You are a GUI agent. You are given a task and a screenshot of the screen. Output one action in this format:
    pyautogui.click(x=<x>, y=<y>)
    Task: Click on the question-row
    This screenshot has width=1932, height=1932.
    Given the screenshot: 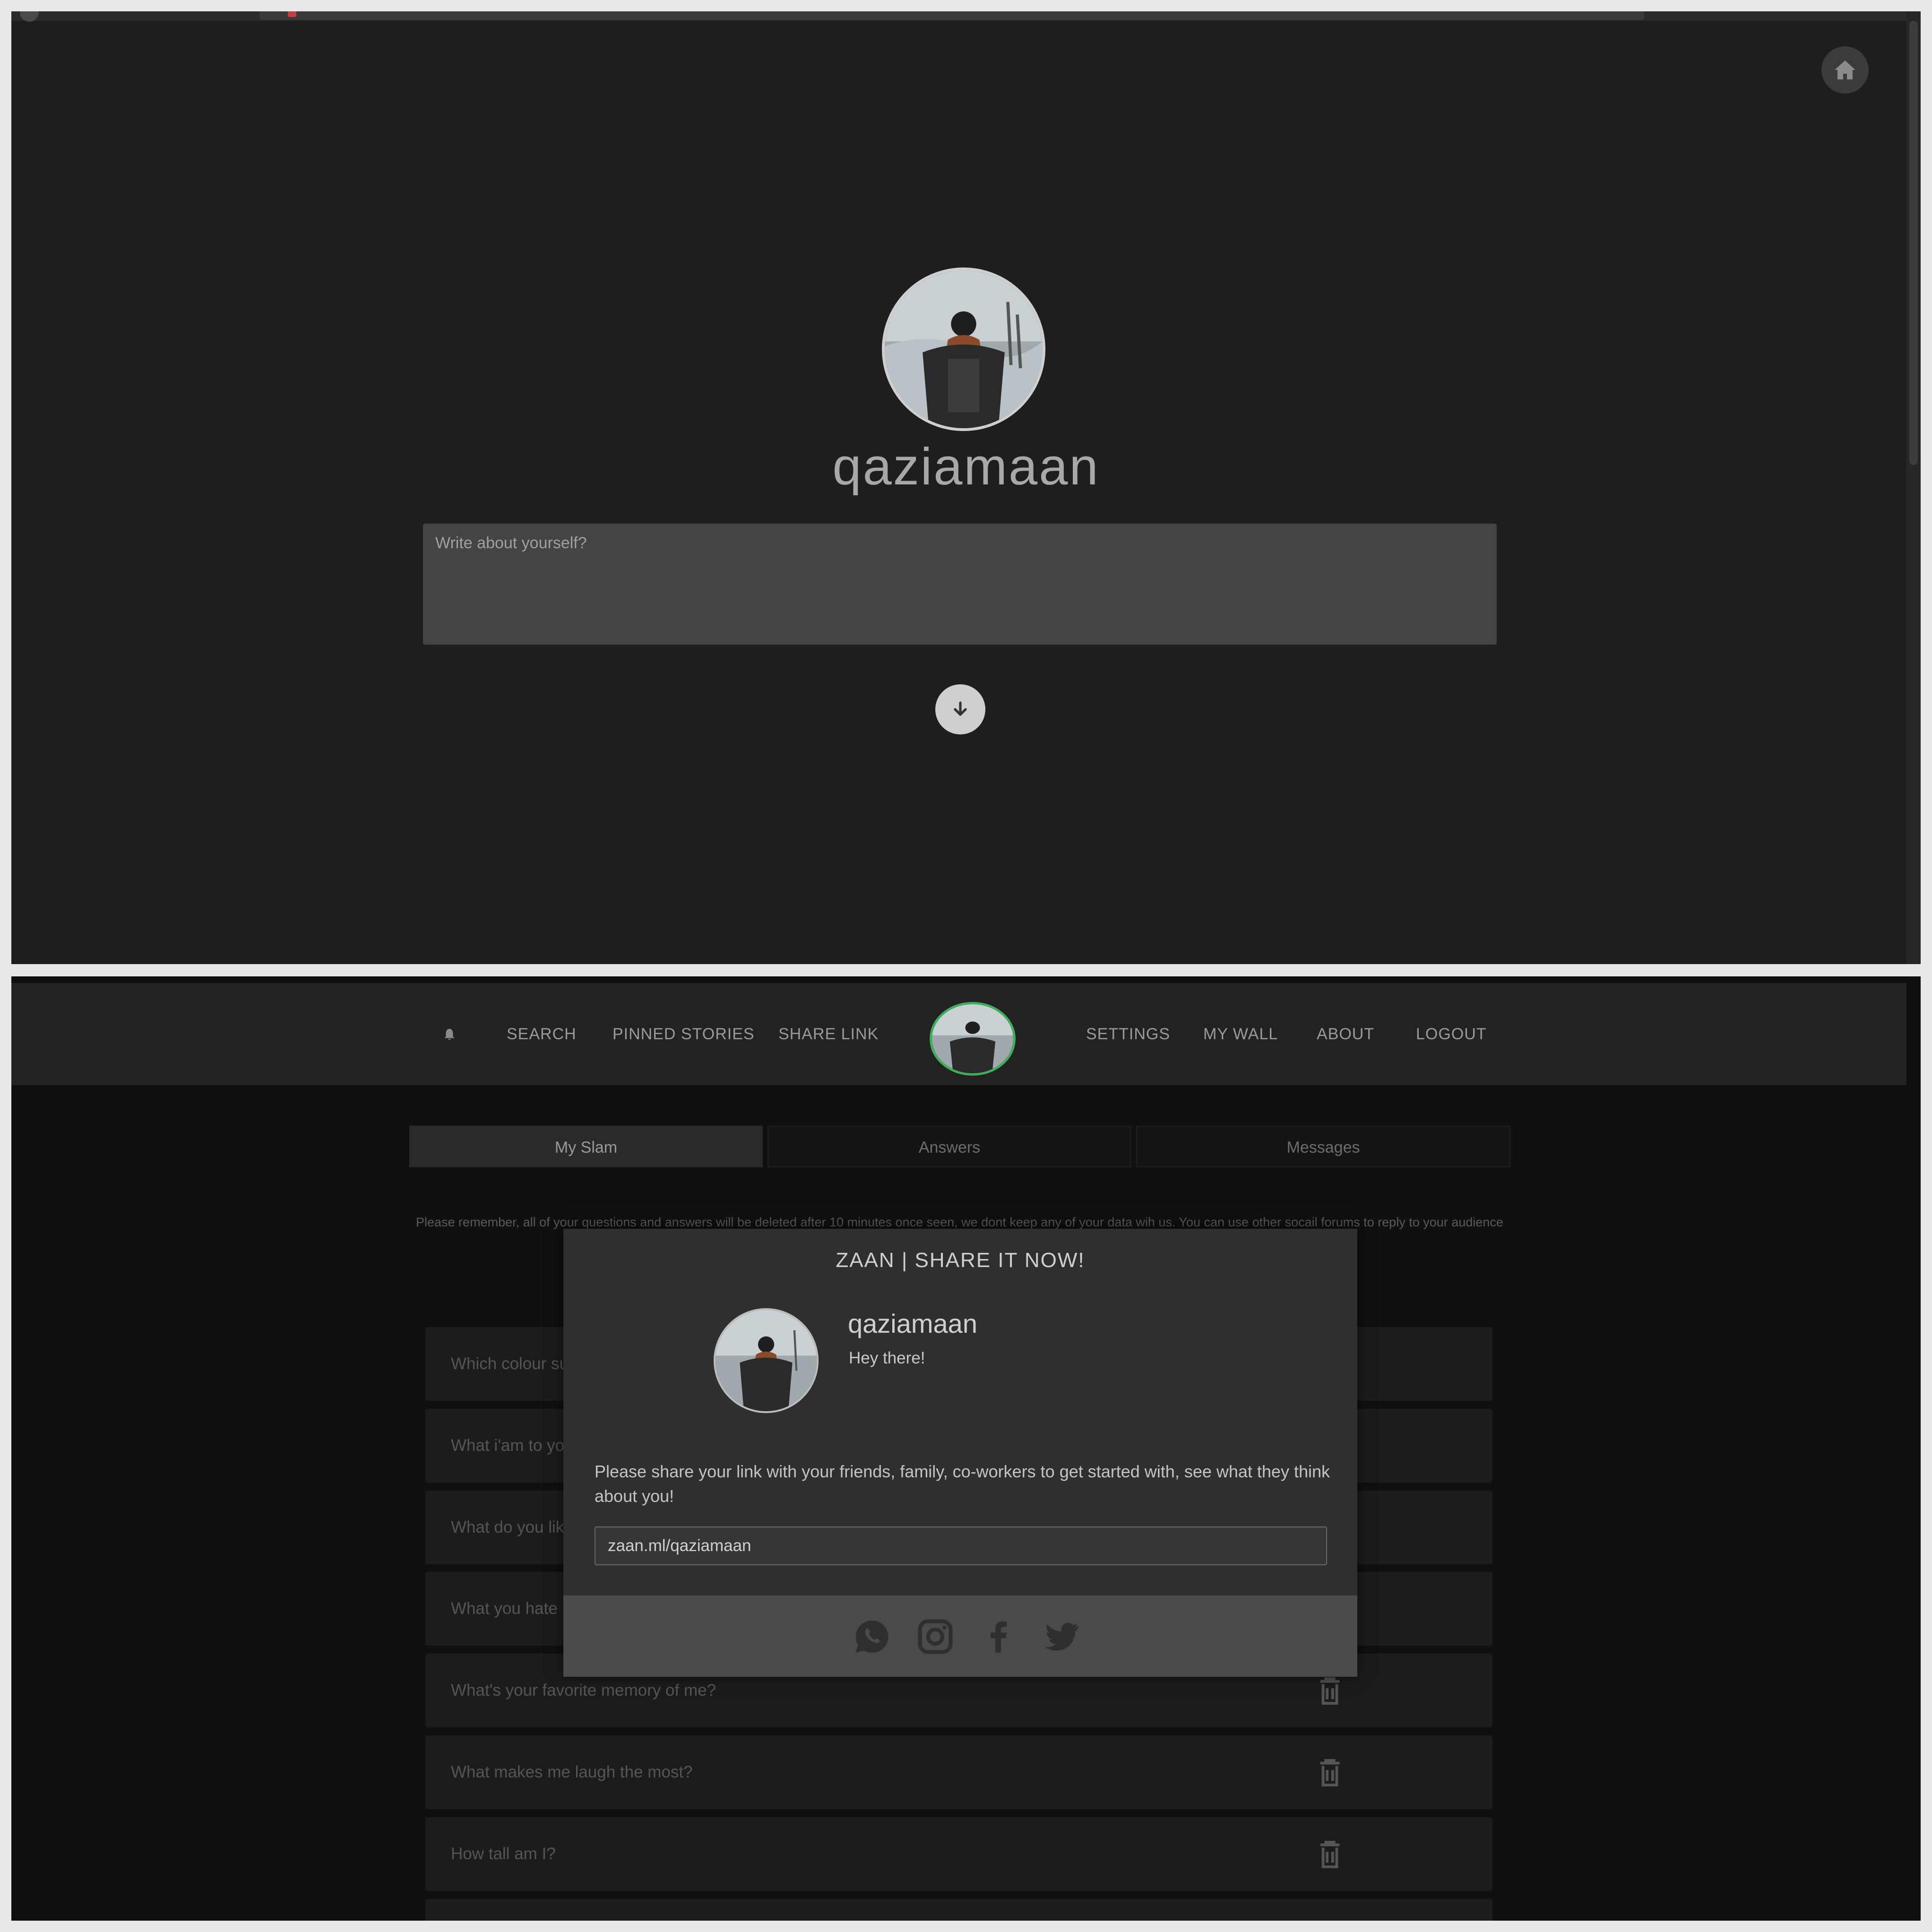 What is the action you would take?
    pyautogui.click(x=958, y=1910)
    